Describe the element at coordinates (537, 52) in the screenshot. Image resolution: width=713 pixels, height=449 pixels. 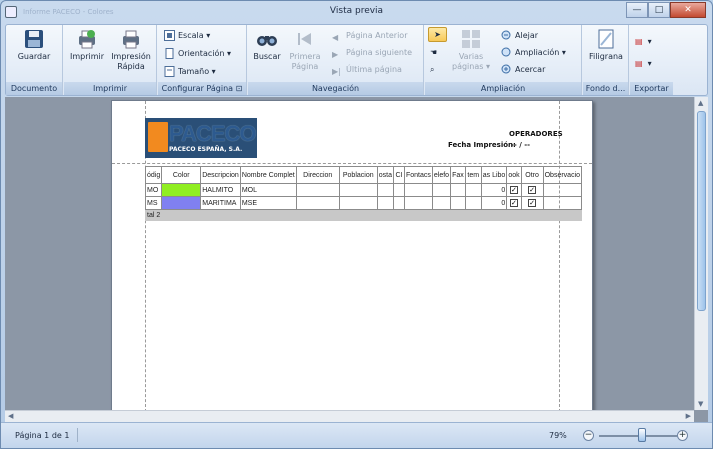
I see `zoom-label: Ampliación` at that location.